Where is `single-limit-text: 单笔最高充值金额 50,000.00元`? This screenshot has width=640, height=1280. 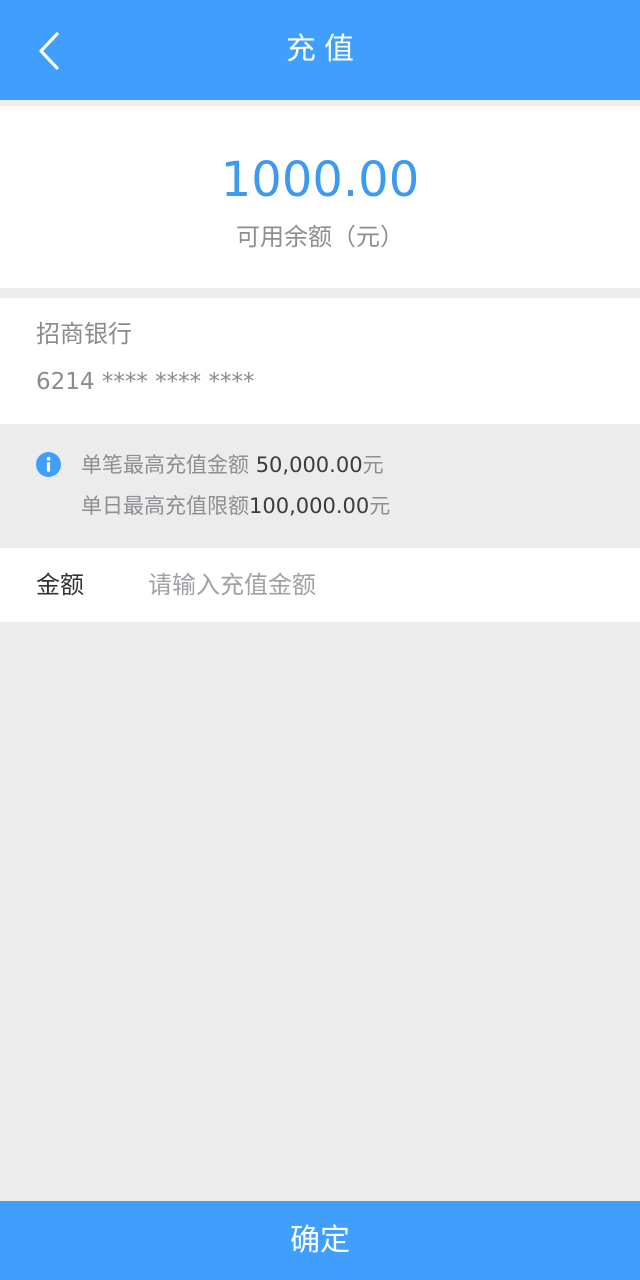
single-limit-text: 单笔最高充值金额 50,000.00元 is located at coordinates (232, 465).